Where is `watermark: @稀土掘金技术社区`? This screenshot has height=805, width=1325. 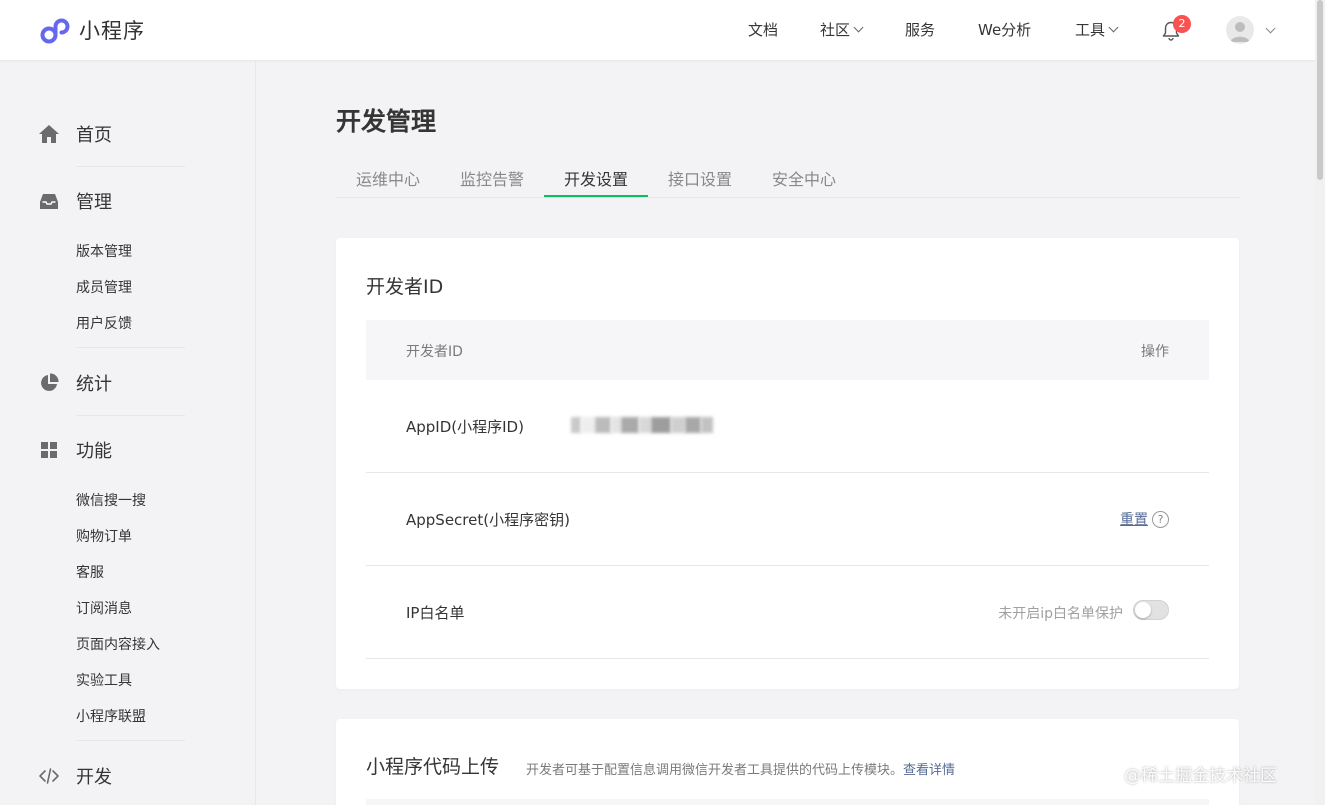 watermark: @稀土掘金技术社区 is located at coordinates (1200, 776).